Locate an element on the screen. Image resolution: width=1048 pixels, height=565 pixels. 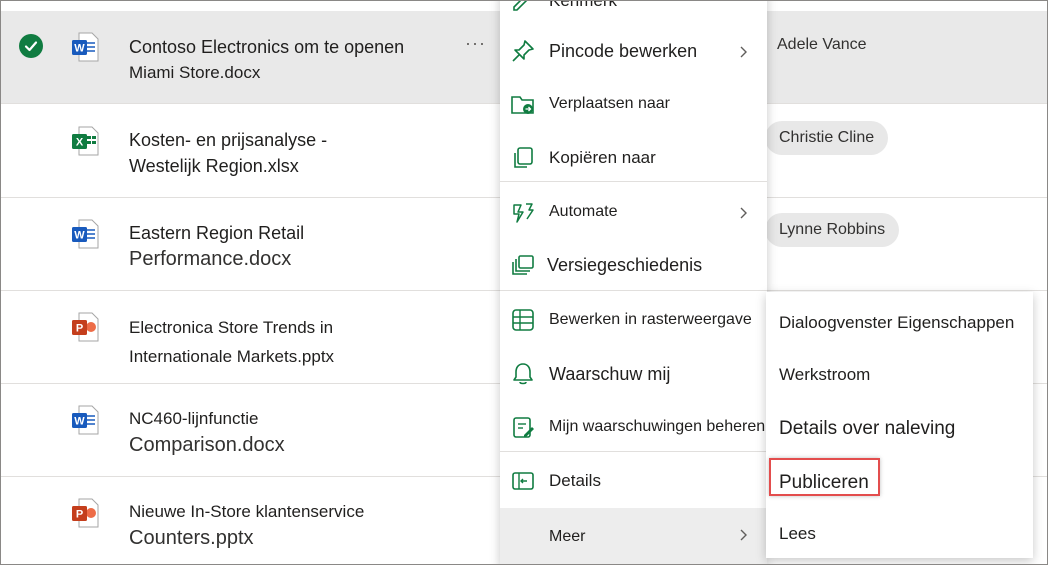
file-name-line1: Electronica Store Trends in is located at coordinates (231, 327).